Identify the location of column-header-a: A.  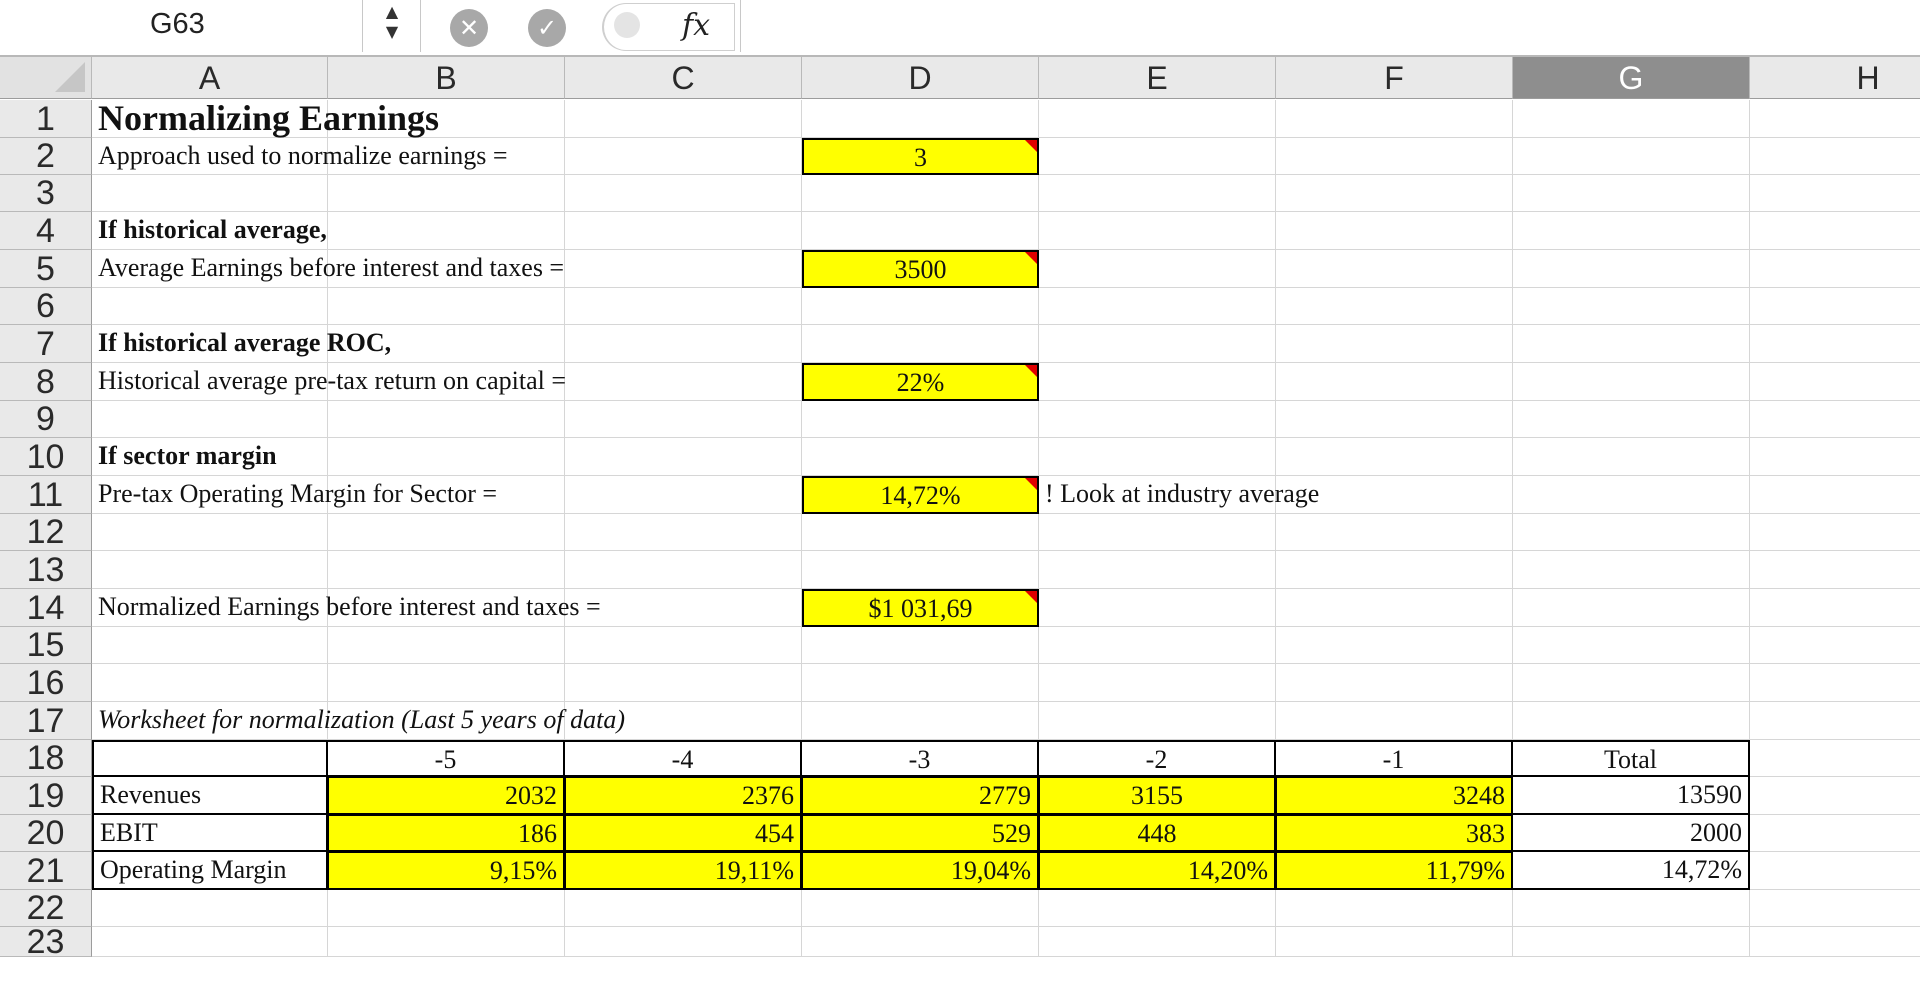
(210, 78).